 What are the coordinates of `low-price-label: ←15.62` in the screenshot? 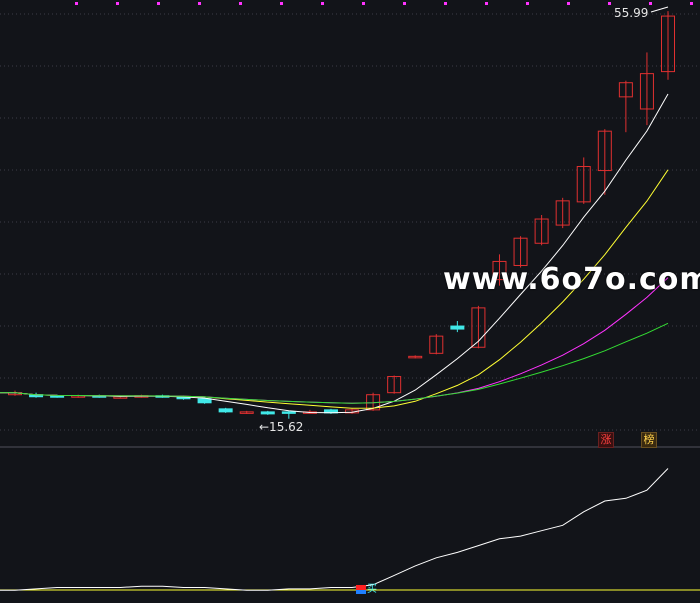 It's located at (281, 427).